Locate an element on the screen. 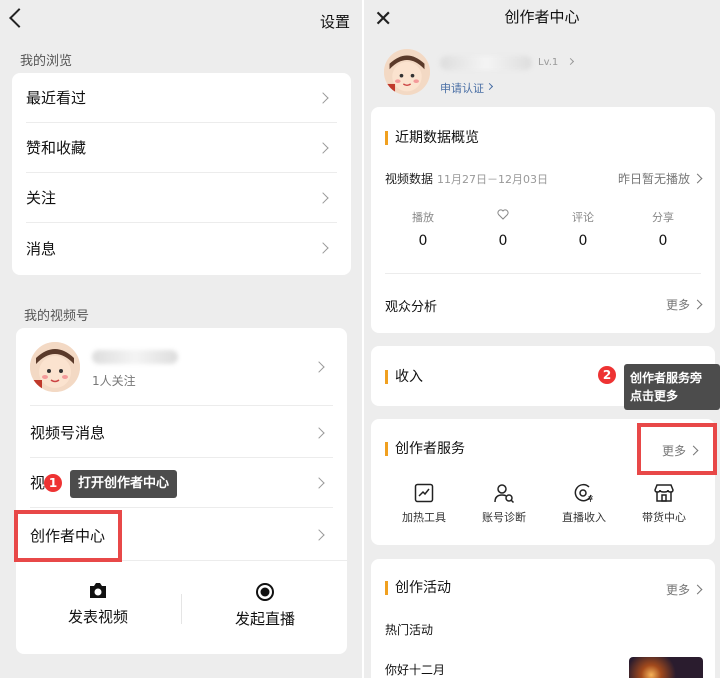 Image resolution: width=720 pixels, height=678 pixels. list-item-recently-viewed: 最近看过 is located at coordinates (181, 98).